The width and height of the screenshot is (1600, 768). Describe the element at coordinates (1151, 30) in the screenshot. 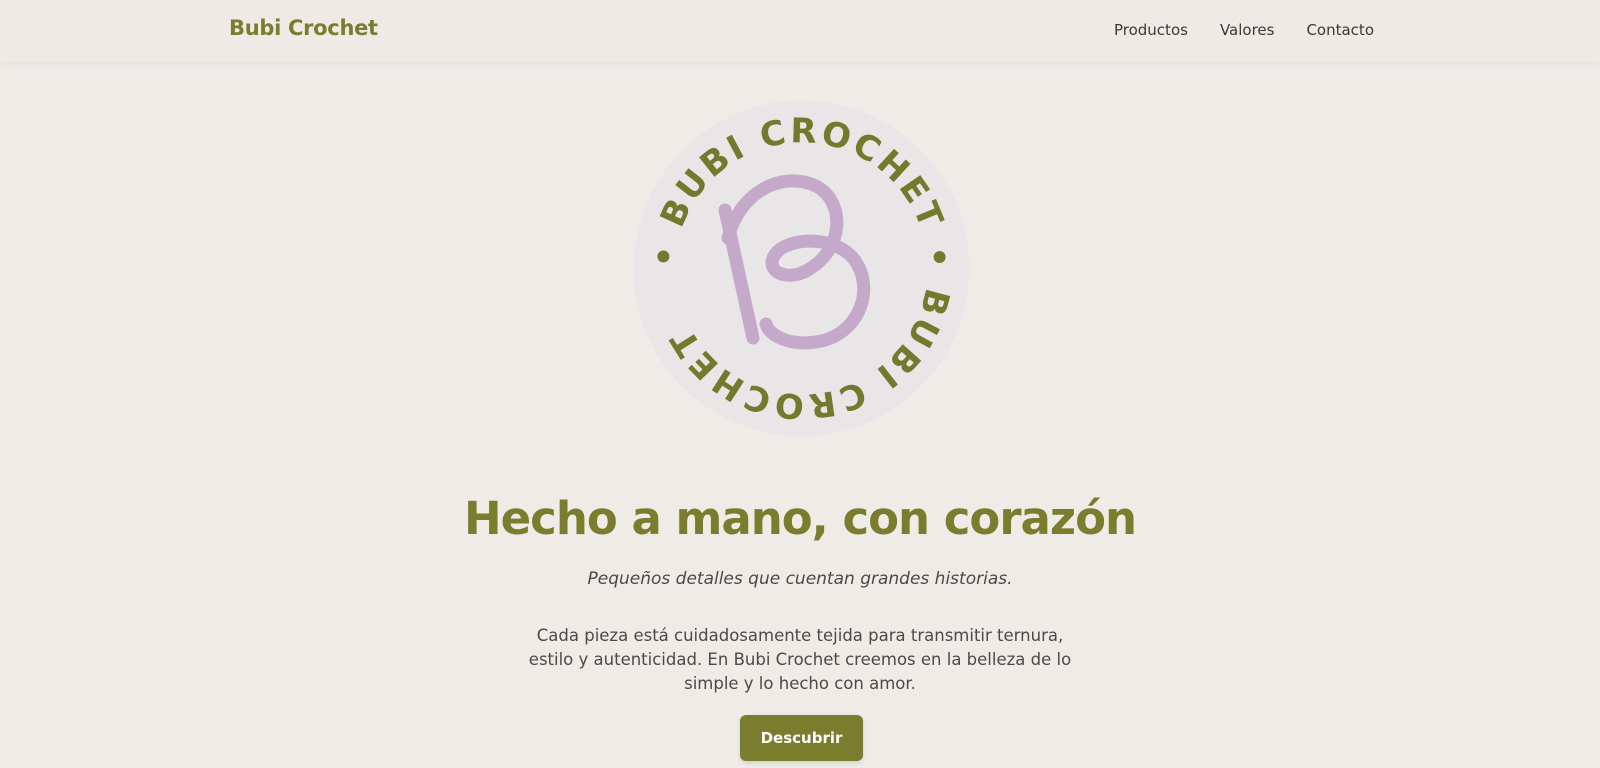

I see `nav-link-productos: Productos` at that location.